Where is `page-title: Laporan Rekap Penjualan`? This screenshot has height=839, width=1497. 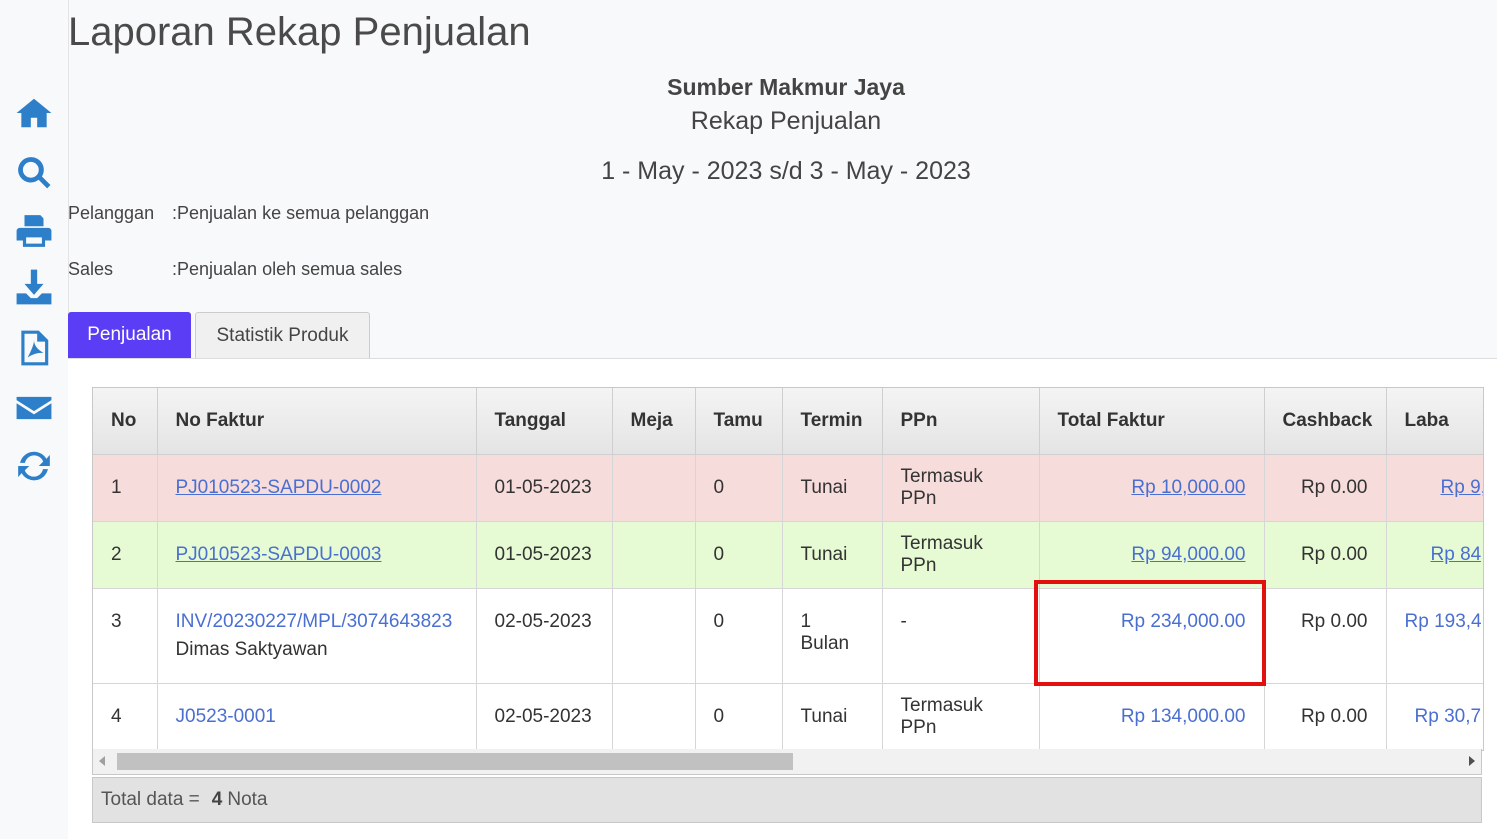 page-title: Laporan Rekap Penjualan is located at coordinates (299, 32).